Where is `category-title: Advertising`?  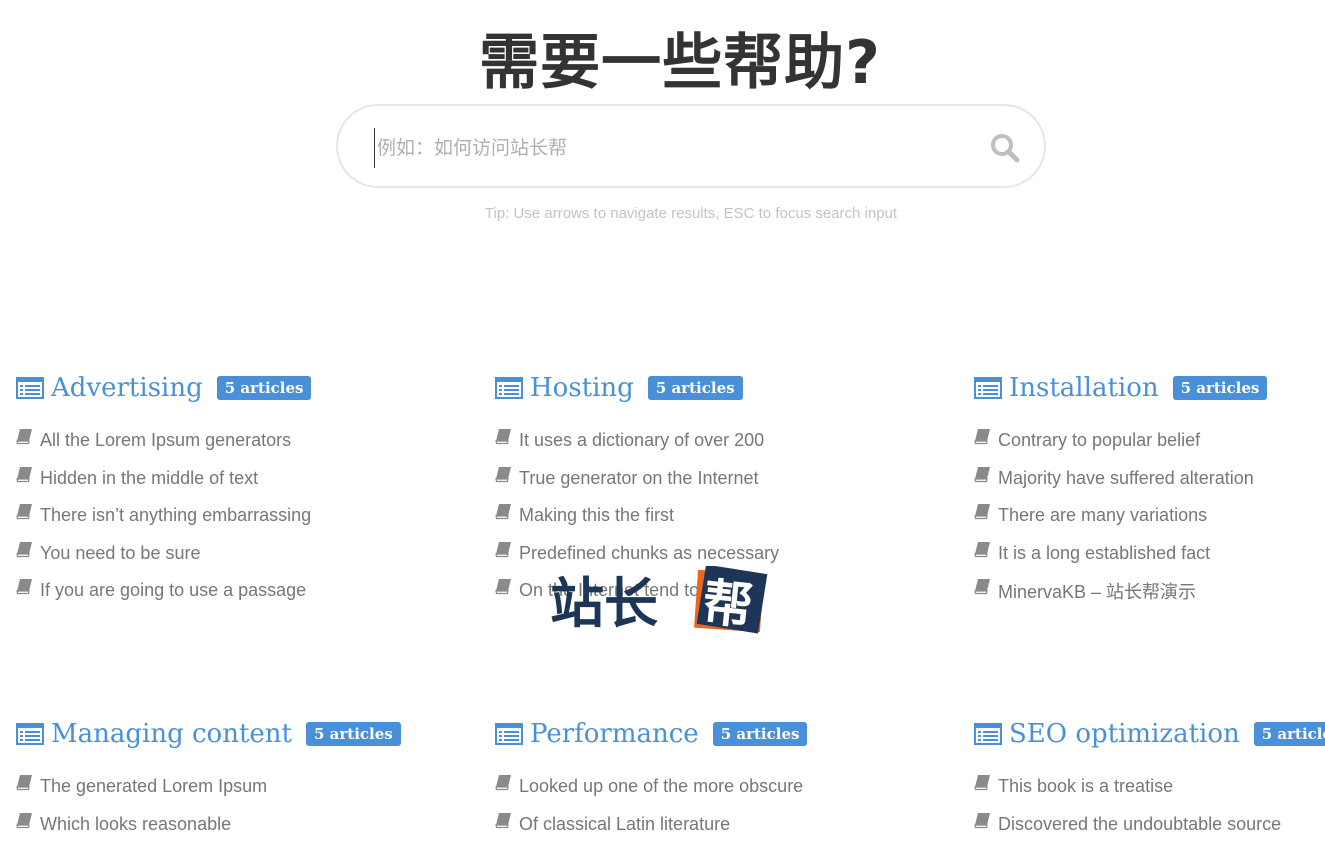
category-title: Advertising is located at coordinates (127, 388).